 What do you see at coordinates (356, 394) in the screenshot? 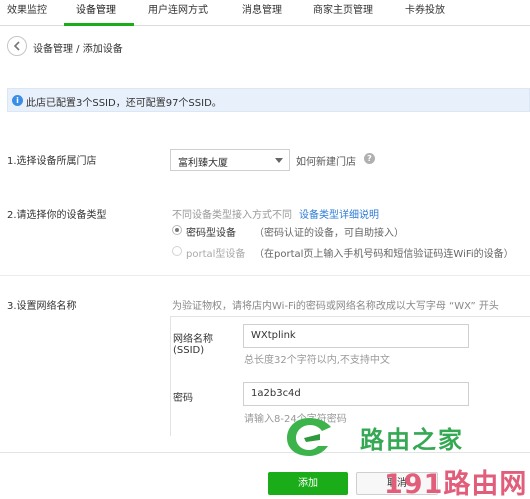
I see `password-input: 1a2b3c4d` at bounding box center [356, 394].